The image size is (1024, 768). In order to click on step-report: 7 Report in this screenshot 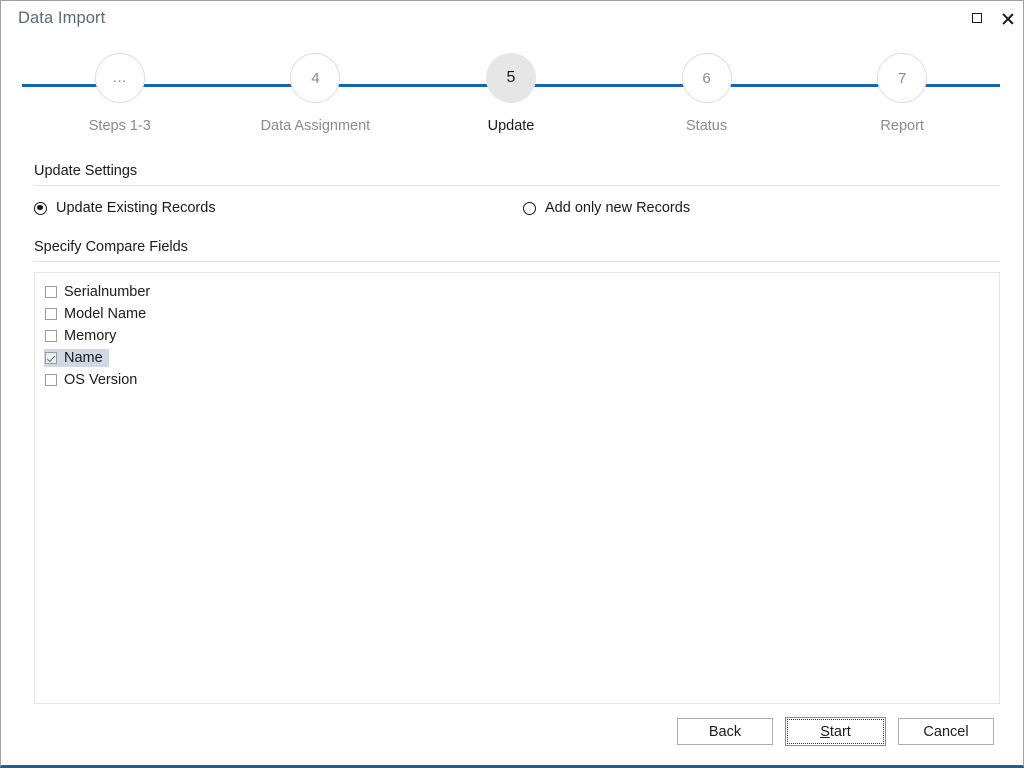, I will do `click(902, 99)`.